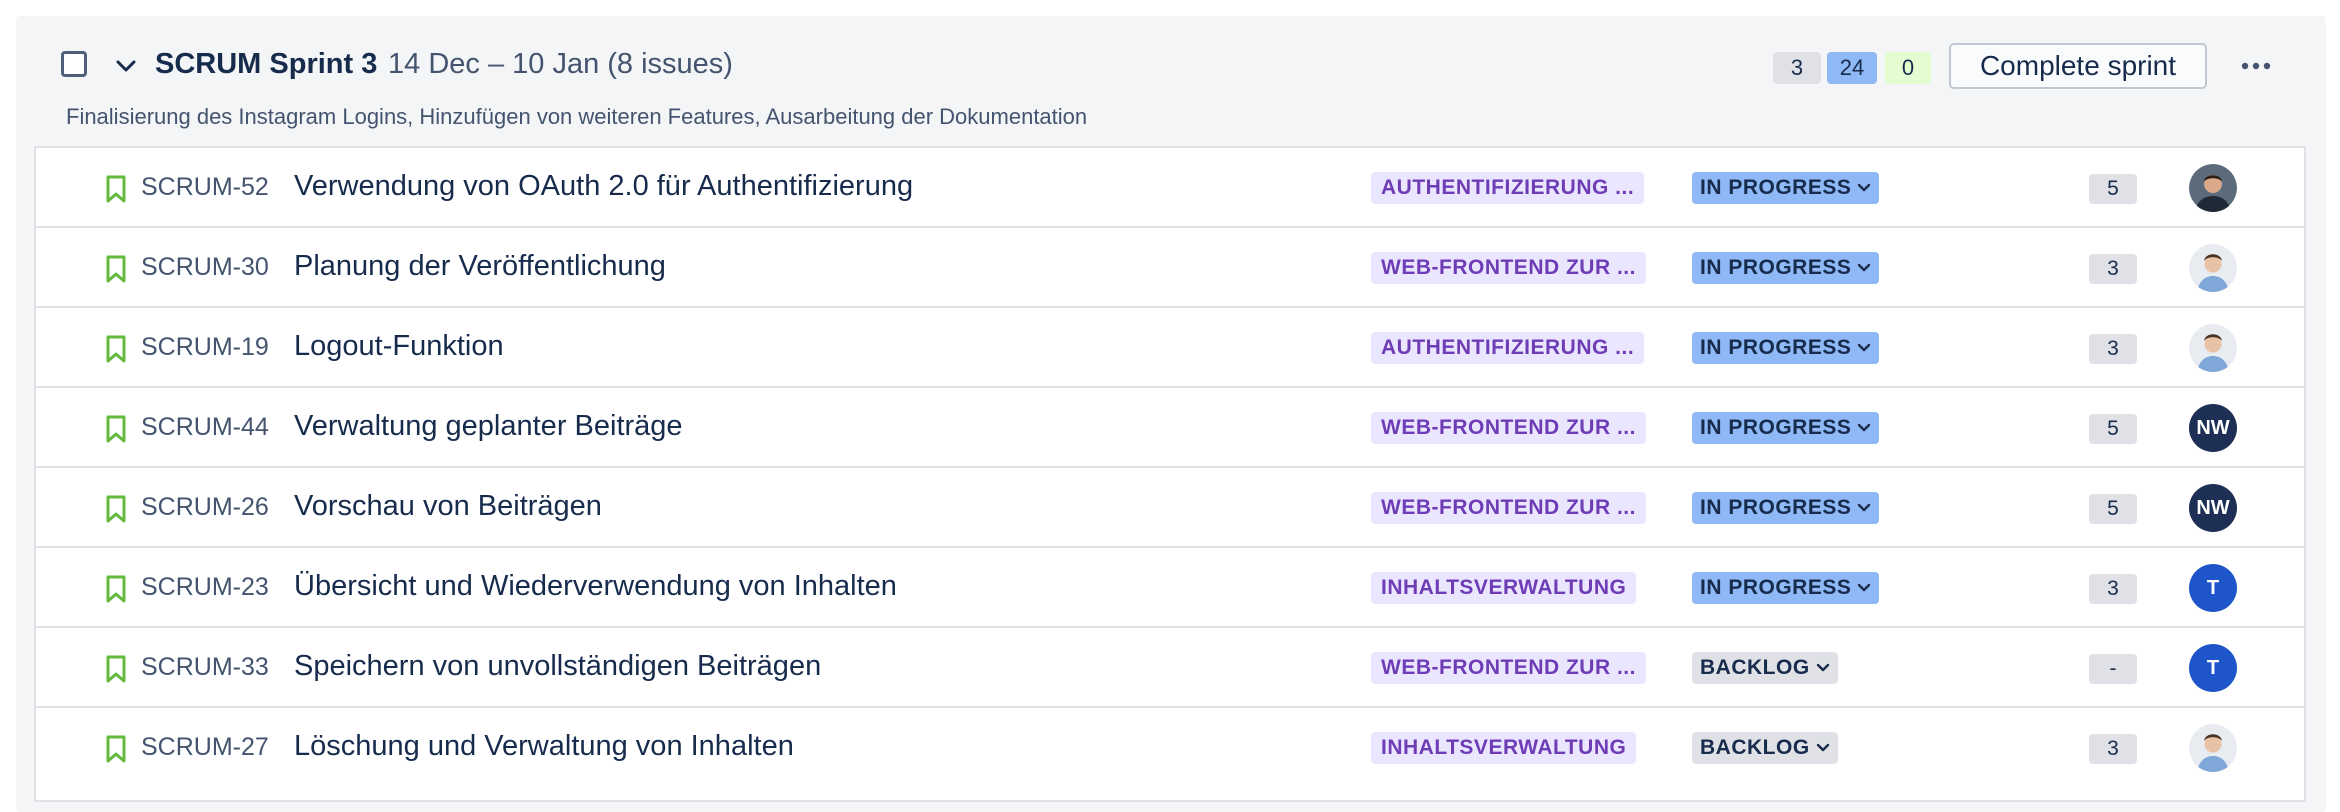 The image size is (2340, 812). I want to click on issue-key: SCRUM-26, so click(205, 507).